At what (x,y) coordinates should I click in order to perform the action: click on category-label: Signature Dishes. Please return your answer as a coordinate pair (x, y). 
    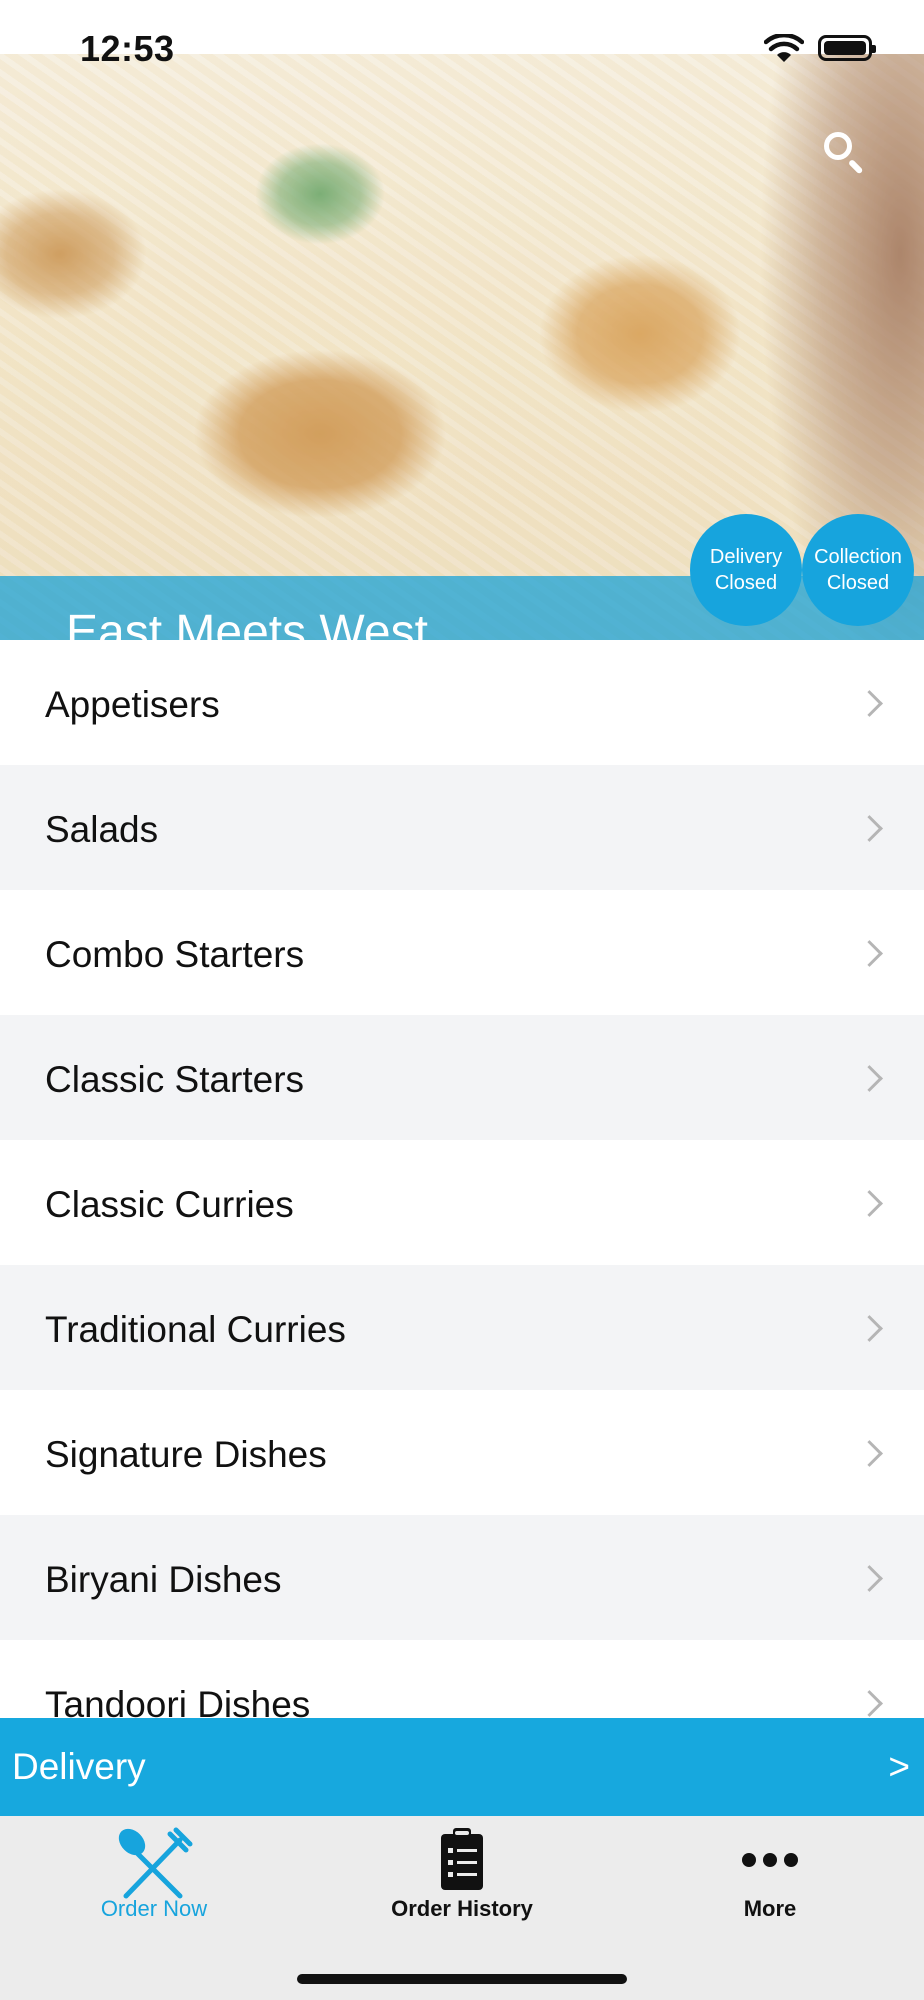
    Looking at the image, I should click on (186, 1454).